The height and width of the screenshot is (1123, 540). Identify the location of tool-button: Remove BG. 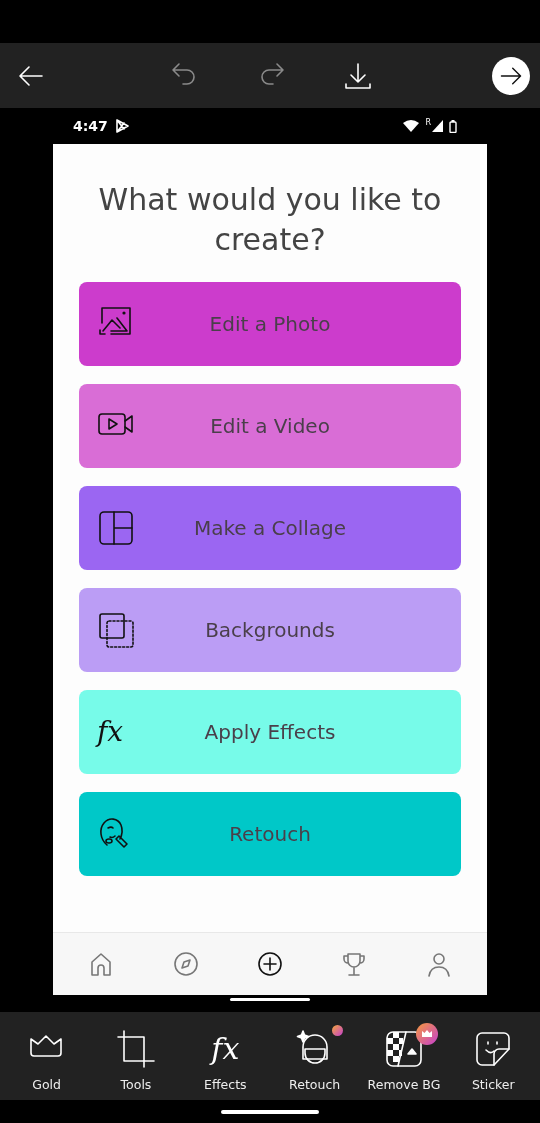
(403, 1056).